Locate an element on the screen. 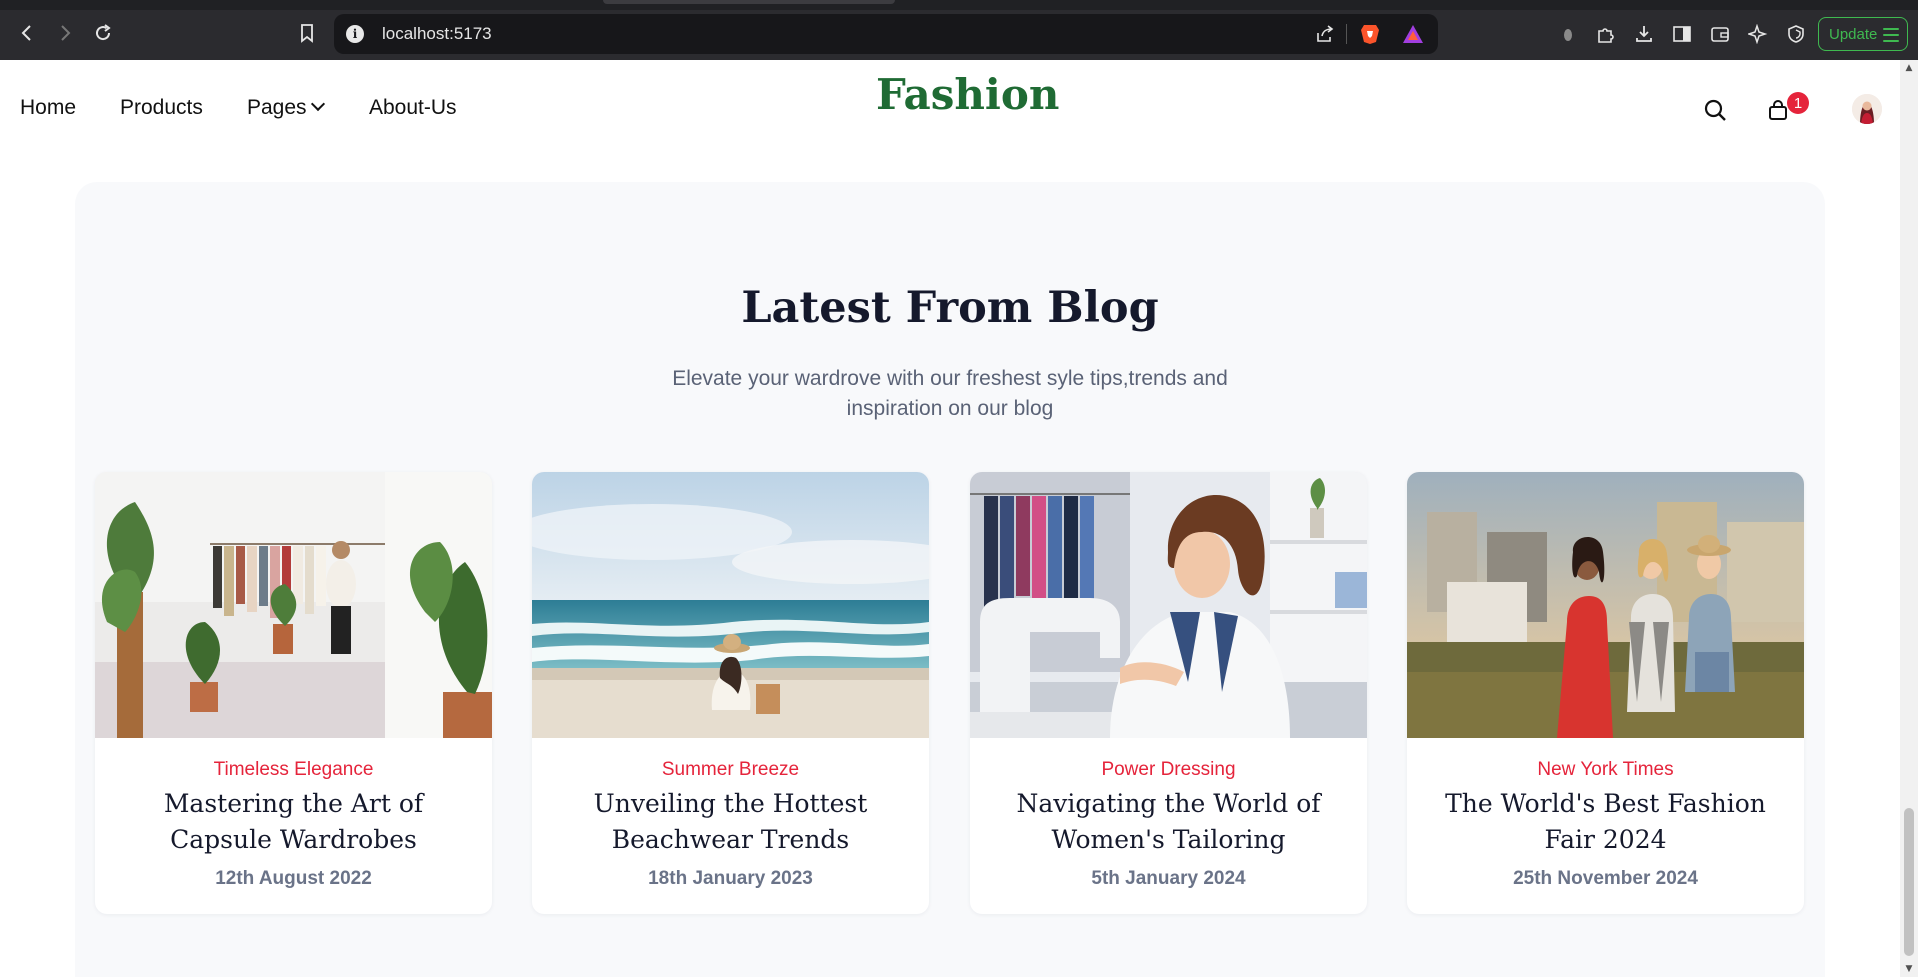 This screenshot has width=1918, height=977. tab-strip is located at coordinates (959, 5).